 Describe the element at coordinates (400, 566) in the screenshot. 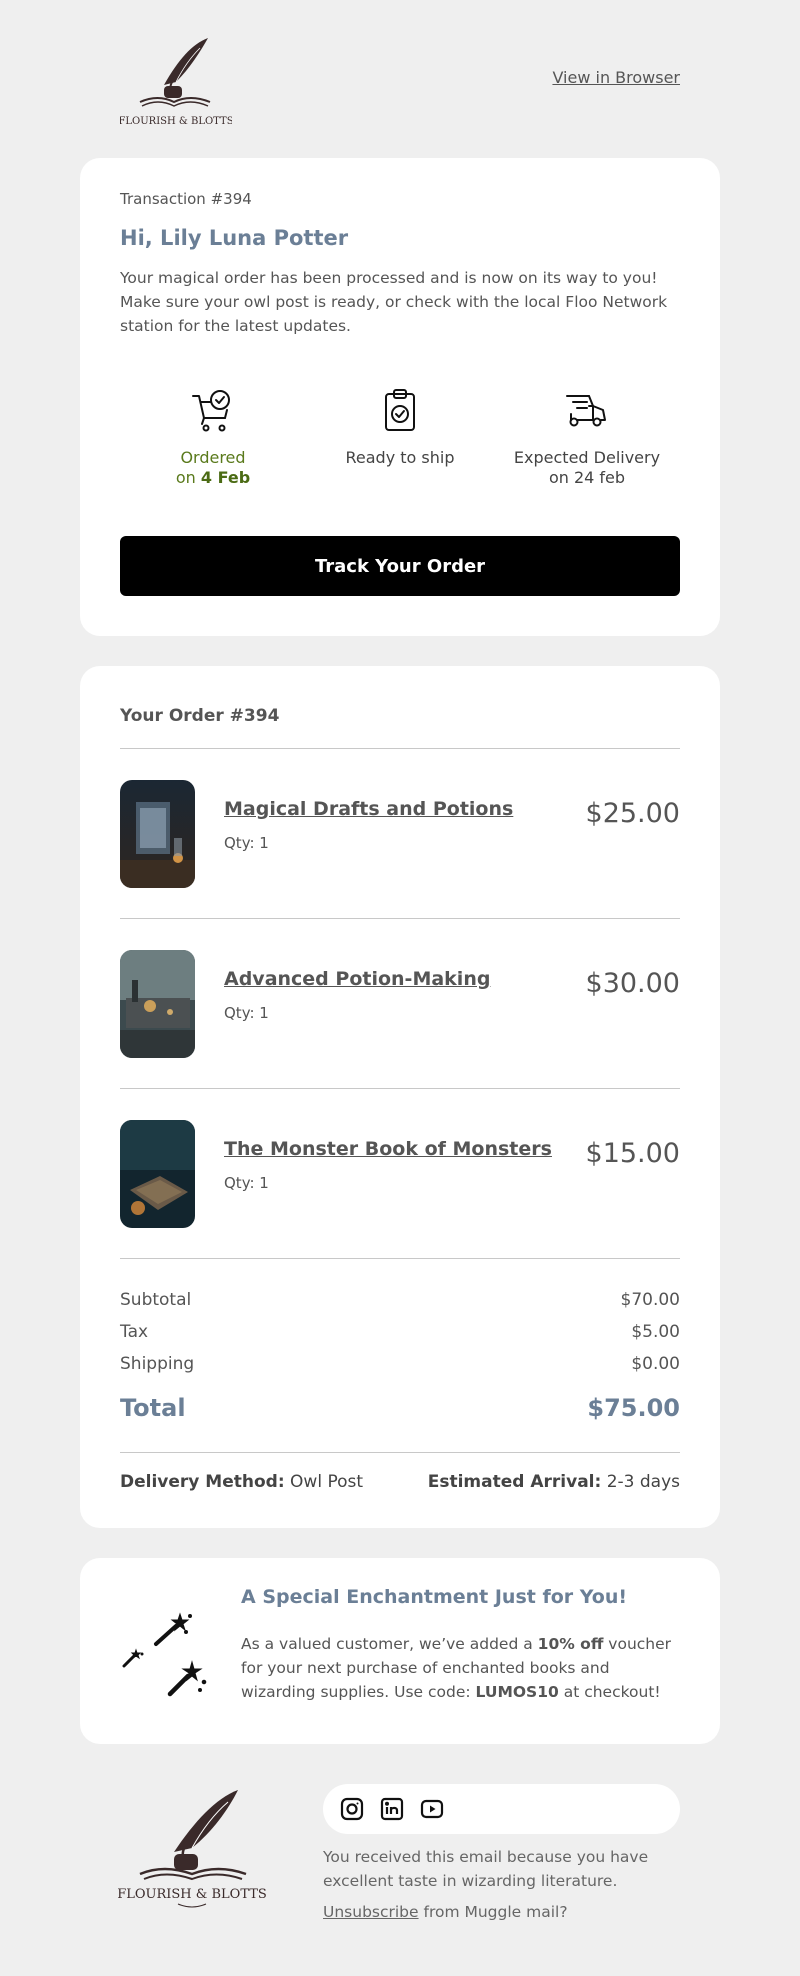

I see `track-order-button: Track Your Order` at that location.